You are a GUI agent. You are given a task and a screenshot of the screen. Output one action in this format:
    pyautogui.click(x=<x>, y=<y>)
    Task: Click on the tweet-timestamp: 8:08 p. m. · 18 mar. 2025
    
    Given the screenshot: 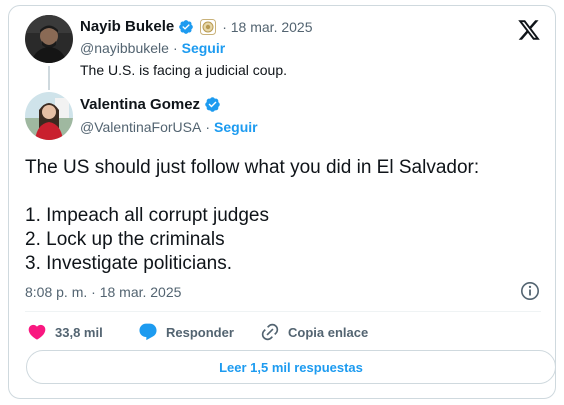 What is the action you would take?
    pyautogui.click(x=103, y=292)
    